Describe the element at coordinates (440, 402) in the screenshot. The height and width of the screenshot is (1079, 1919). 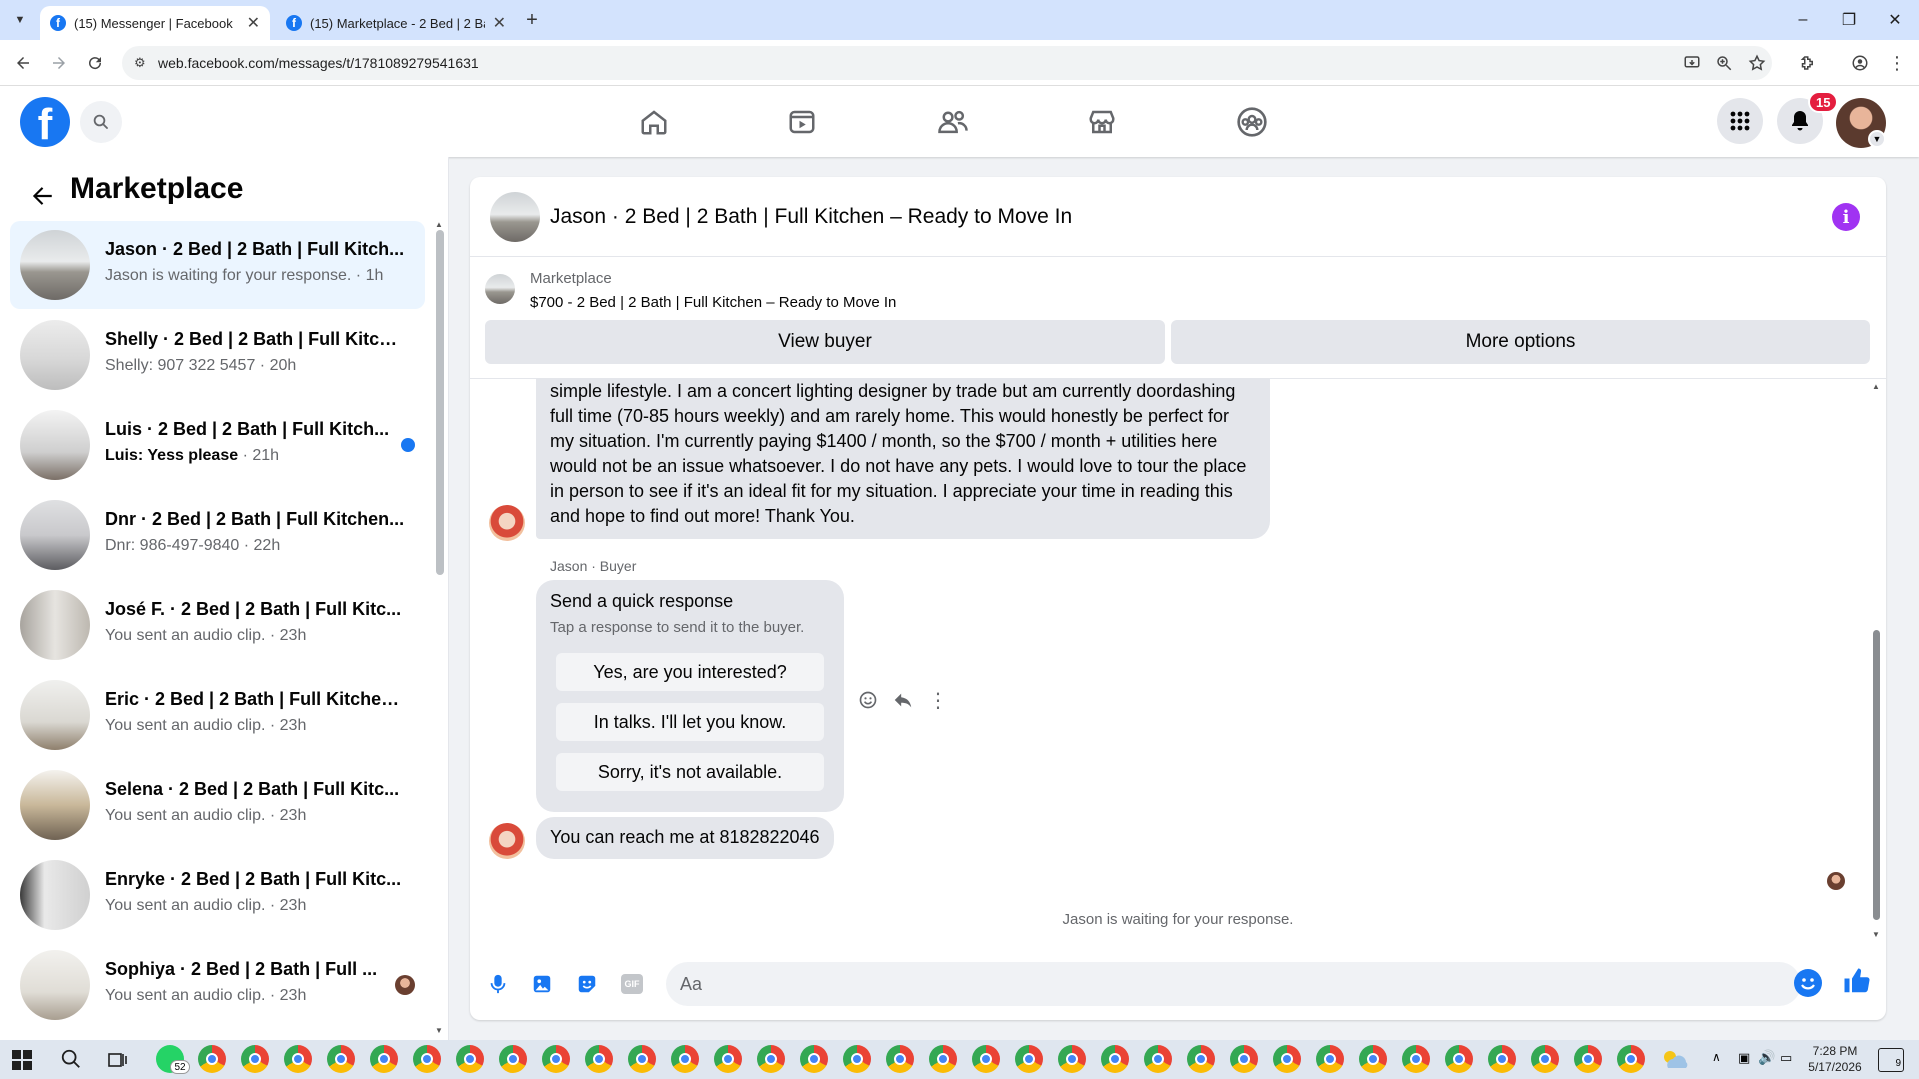
I see `sidebar-scrollbar` at that location.